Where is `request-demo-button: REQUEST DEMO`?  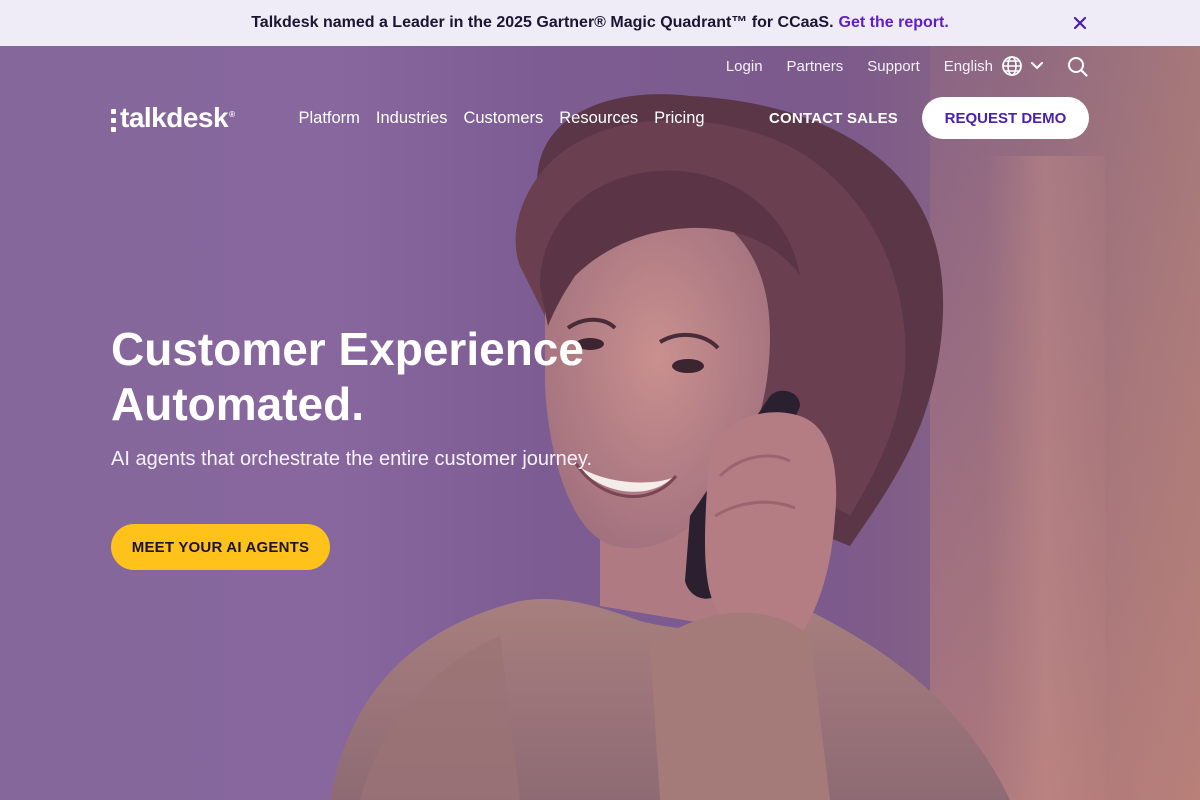 request-demo-button: REQUEST DEMO is located at coordinates (1005, 118).